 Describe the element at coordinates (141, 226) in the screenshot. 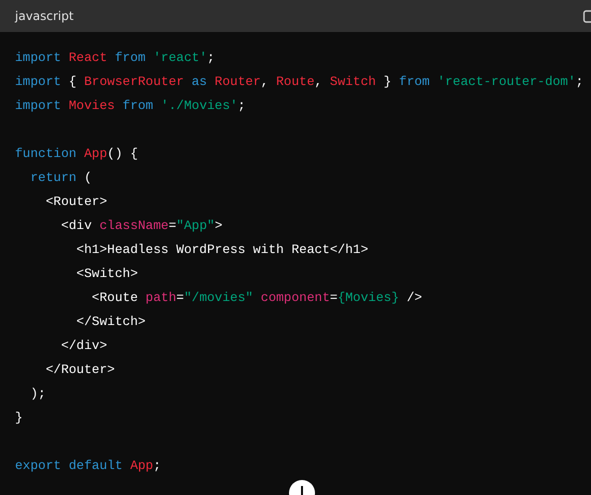

I see `code-line: <div className="App">` at that location.